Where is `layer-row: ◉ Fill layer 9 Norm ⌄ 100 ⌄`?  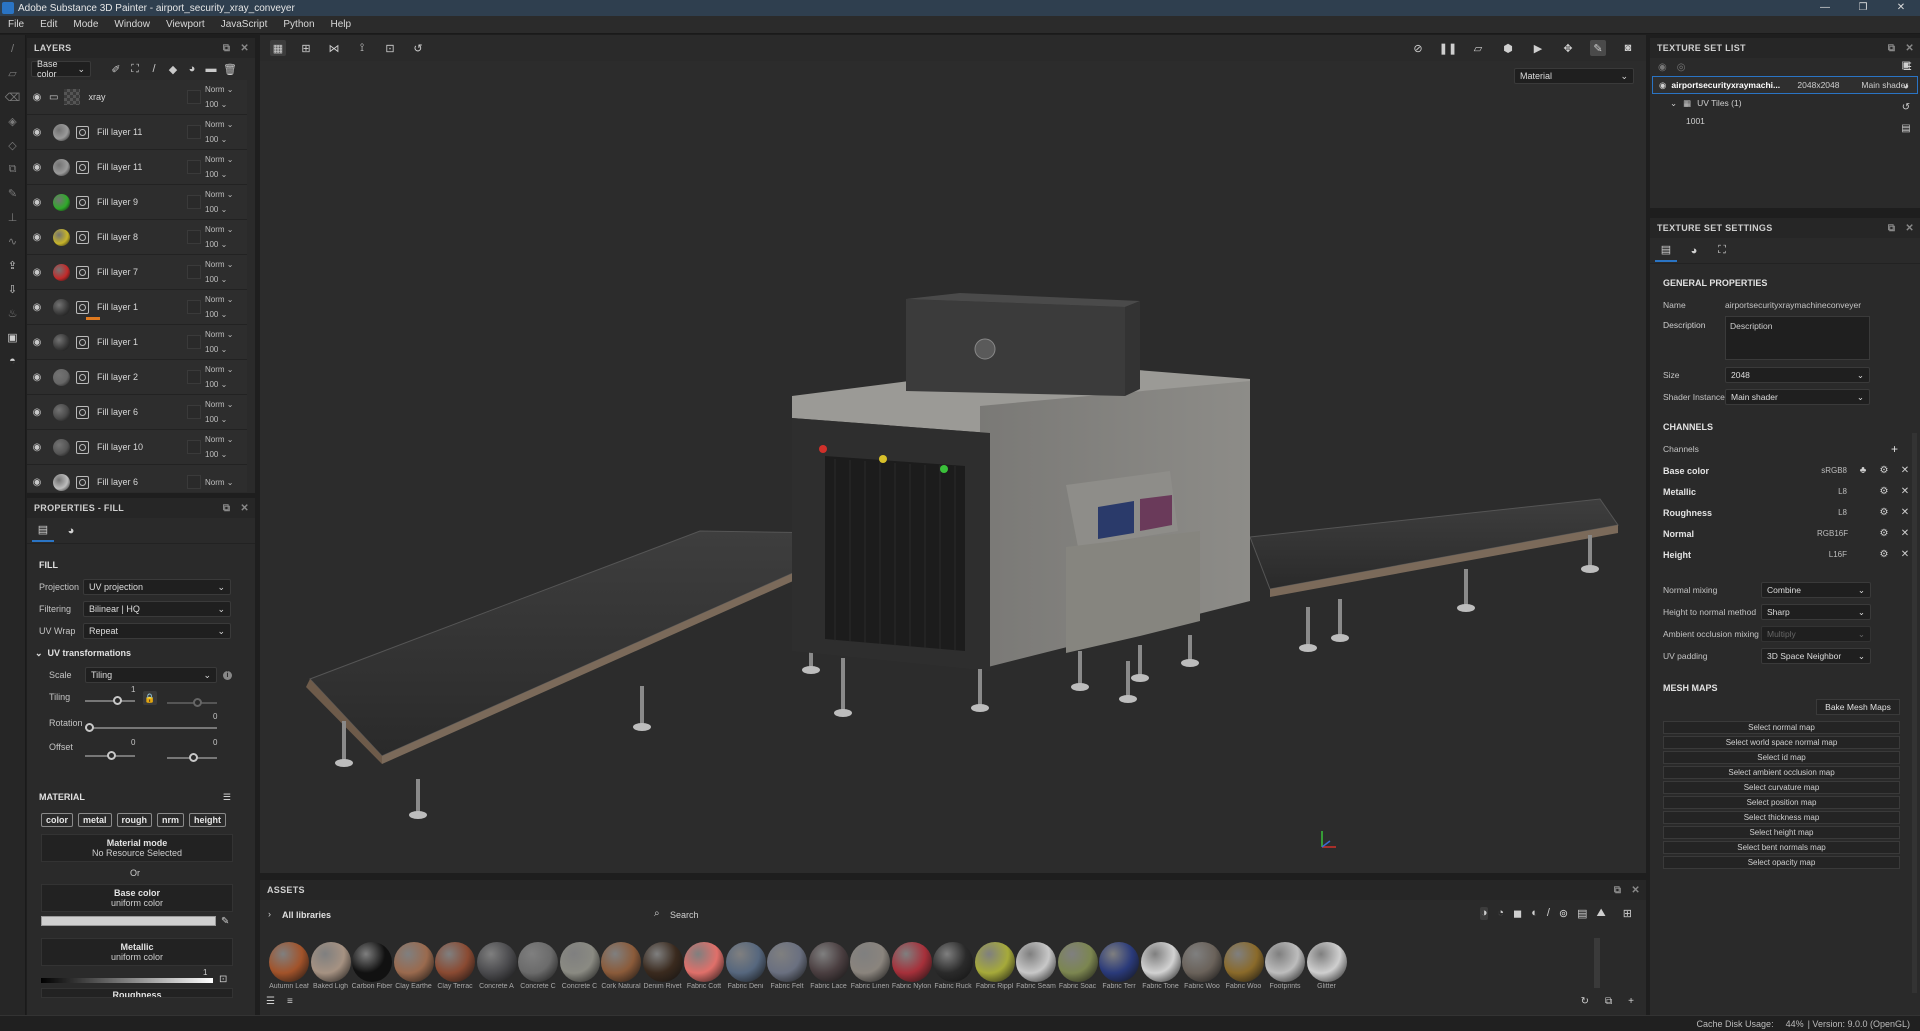
layer-row: ◉ Fill layer 9 Norm ⌄ 100 ⌄ is located at coordinates (137, 202).